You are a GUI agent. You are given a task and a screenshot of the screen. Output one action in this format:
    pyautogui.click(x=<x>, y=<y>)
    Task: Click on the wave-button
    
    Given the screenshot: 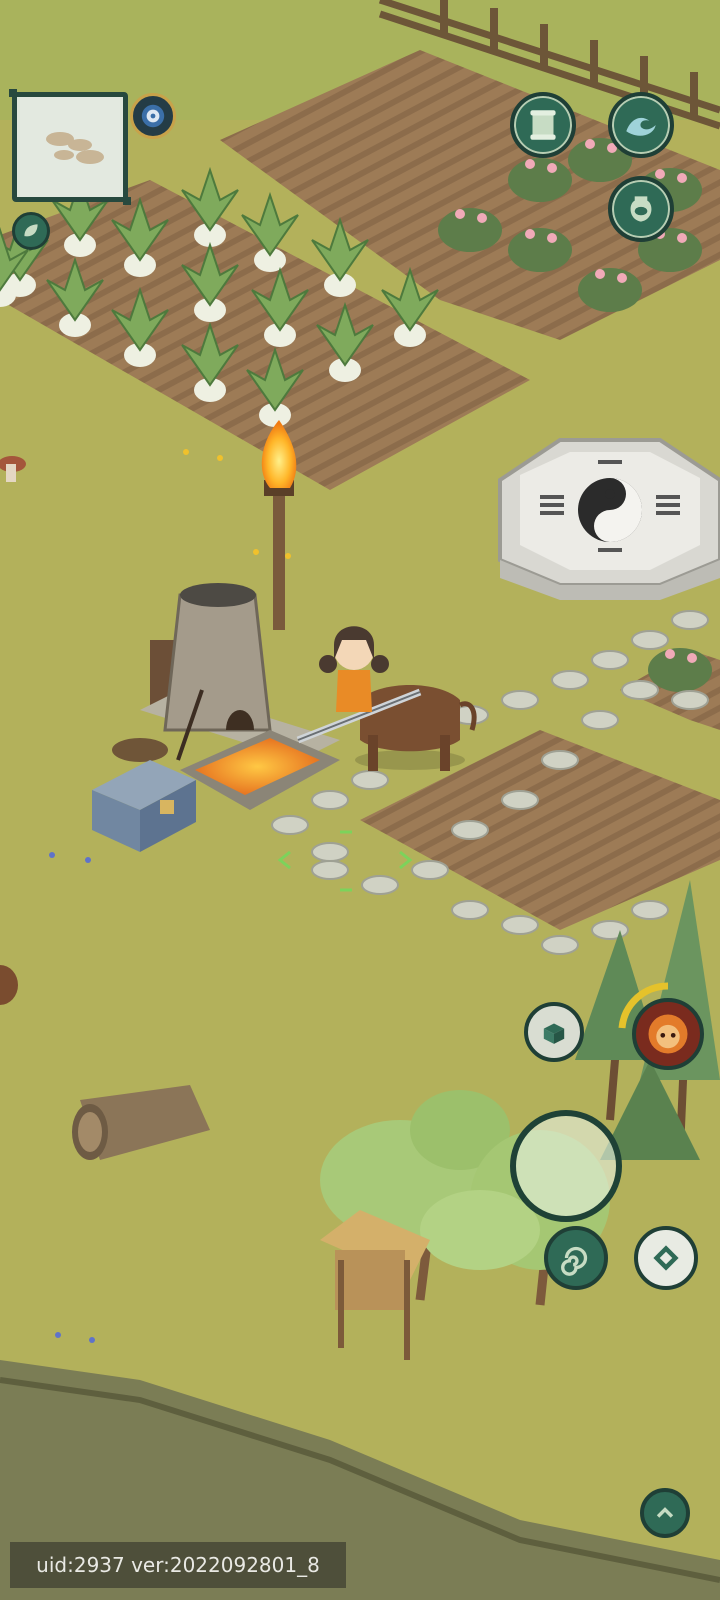 What is the action you would take?
    pyautogui.click(x=641, y=125)
    